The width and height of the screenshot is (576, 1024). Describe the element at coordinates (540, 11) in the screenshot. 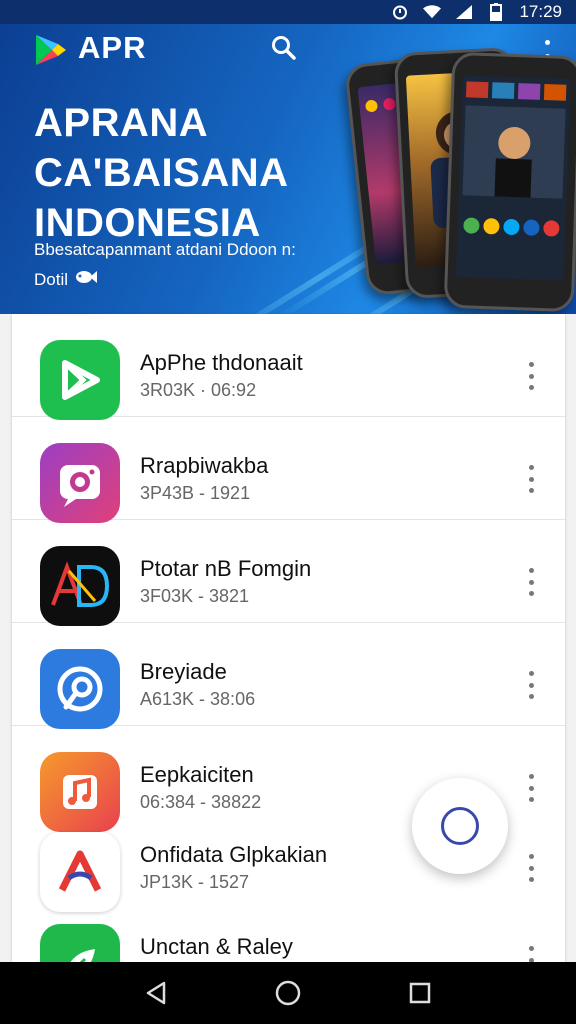

I see `status-time: 17:29` at that location.